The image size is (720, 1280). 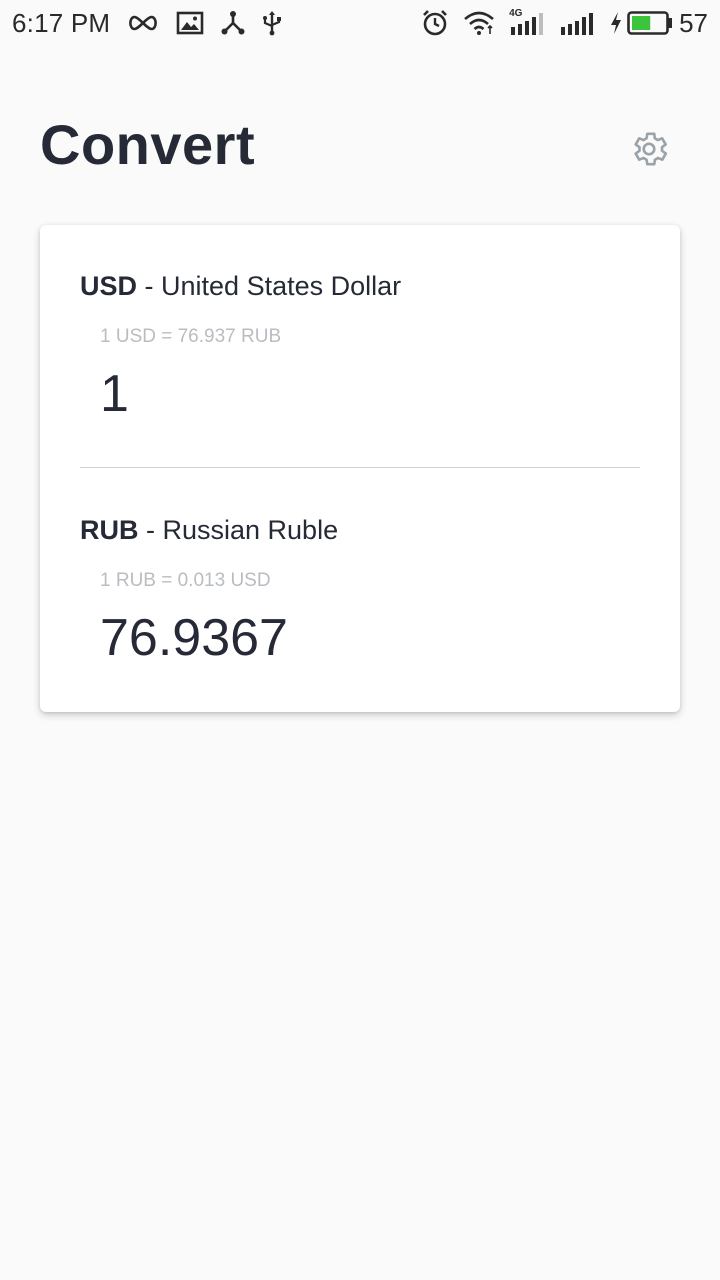 What do you see at coordinates (360, 638) in the screenshot?
I see `to-amount-input` at bounding box center [360, 638].